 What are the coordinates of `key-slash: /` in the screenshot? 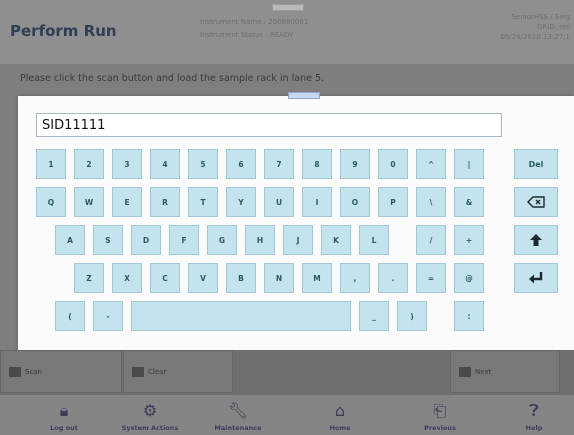 It's located at (431, 240).